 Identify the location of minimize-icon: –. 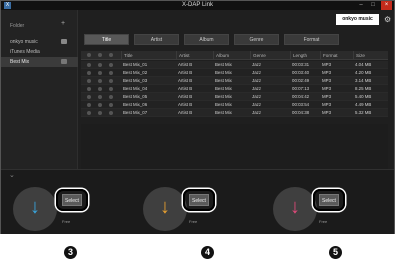
(361, 5).